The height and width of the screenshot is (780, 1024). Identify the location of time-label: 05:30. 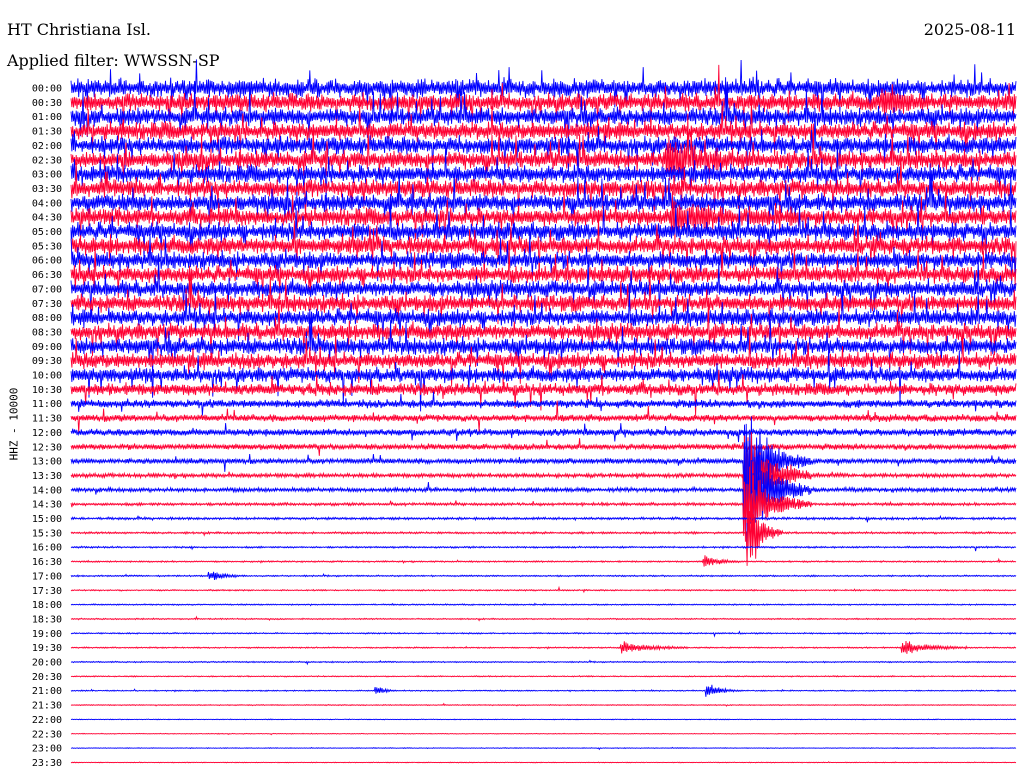
(47, 246).